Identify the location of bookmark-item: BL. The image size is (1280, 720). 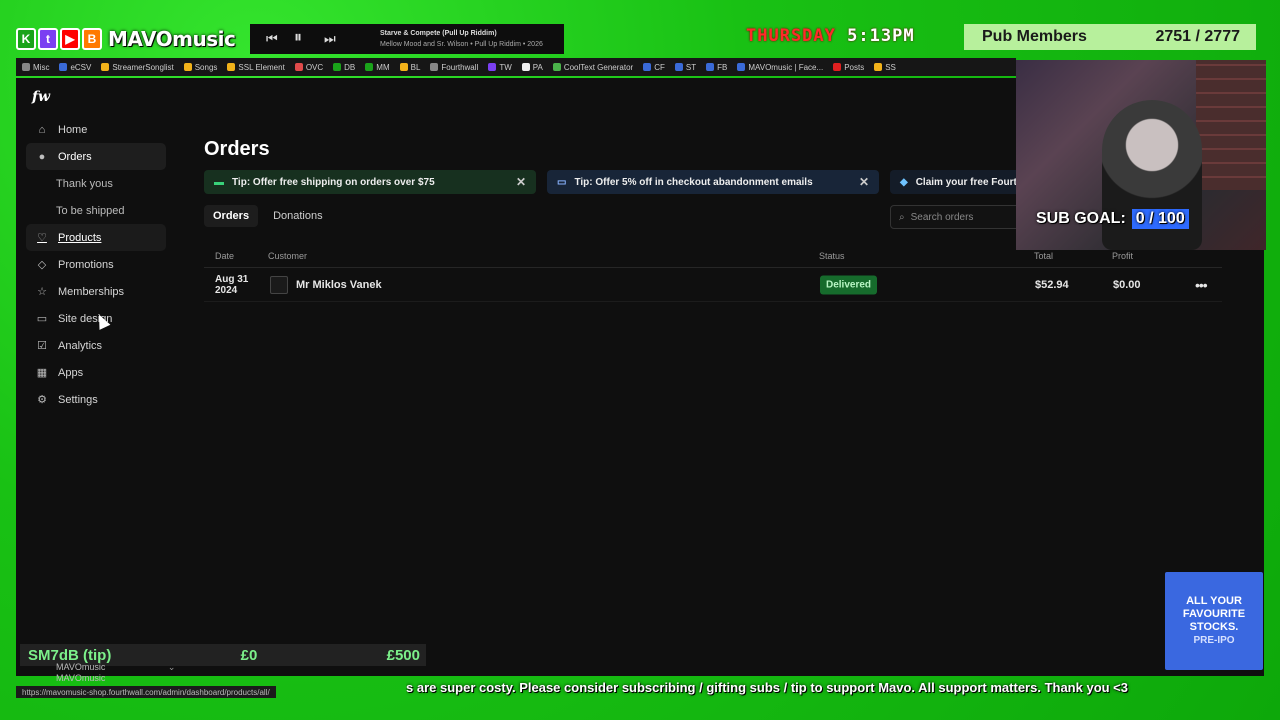
(410, 67).